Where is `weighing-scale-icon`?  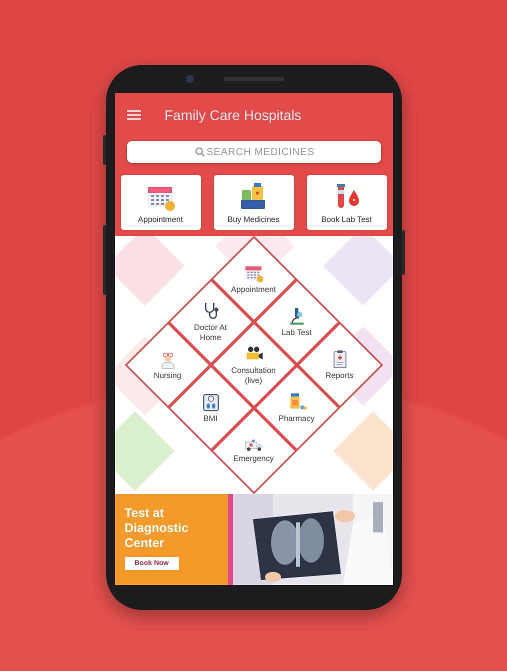 weighing-scale-icon is located at coordinates (210, 402).